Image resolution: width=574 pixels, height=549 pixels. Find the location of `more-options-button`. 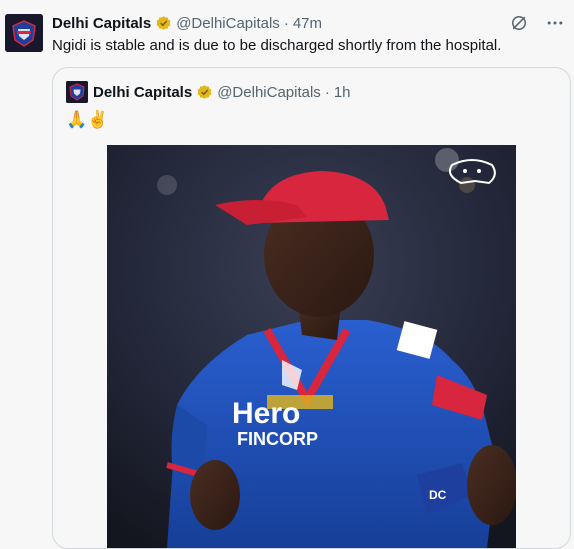

more-options-button is located at coordinates (555, 23).